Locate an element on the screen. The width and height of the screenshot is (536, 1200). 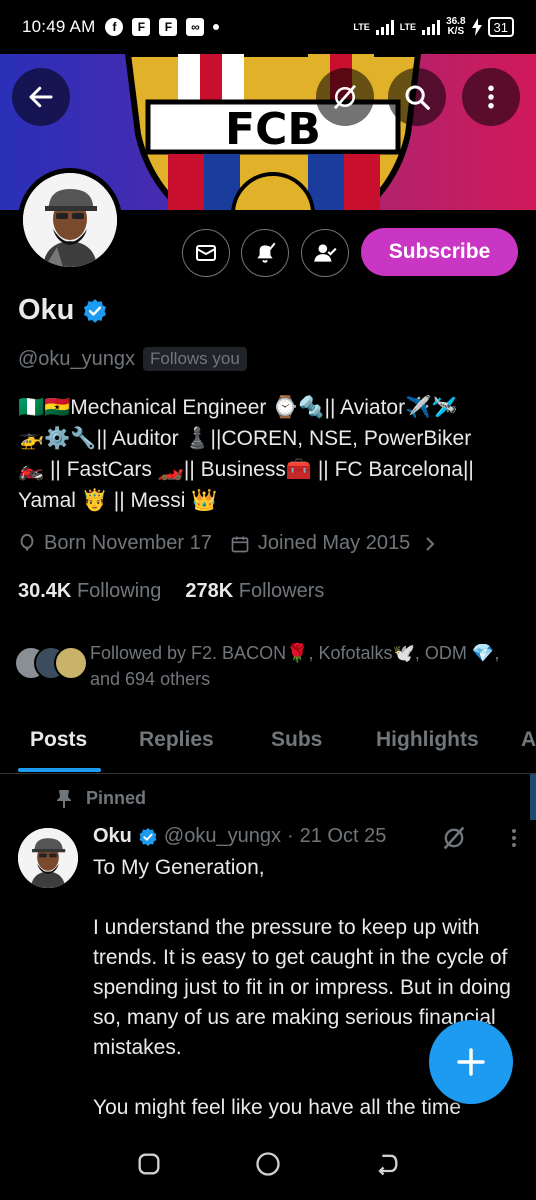
tab-highlights: Highlights is located at coordinates (427, 740).